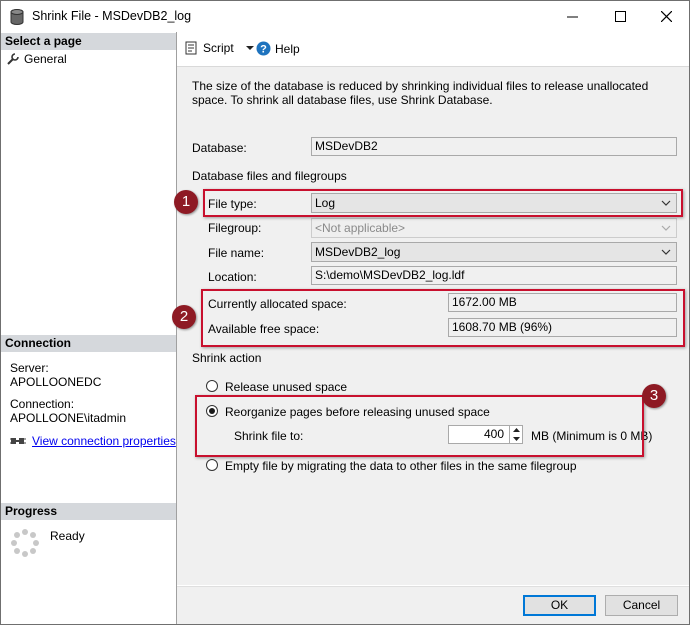  What do you see at coordinates (494, 228) in the screenshot?
I see `filegroup-select: <Not applicable>` at bounding box center [494, 228].